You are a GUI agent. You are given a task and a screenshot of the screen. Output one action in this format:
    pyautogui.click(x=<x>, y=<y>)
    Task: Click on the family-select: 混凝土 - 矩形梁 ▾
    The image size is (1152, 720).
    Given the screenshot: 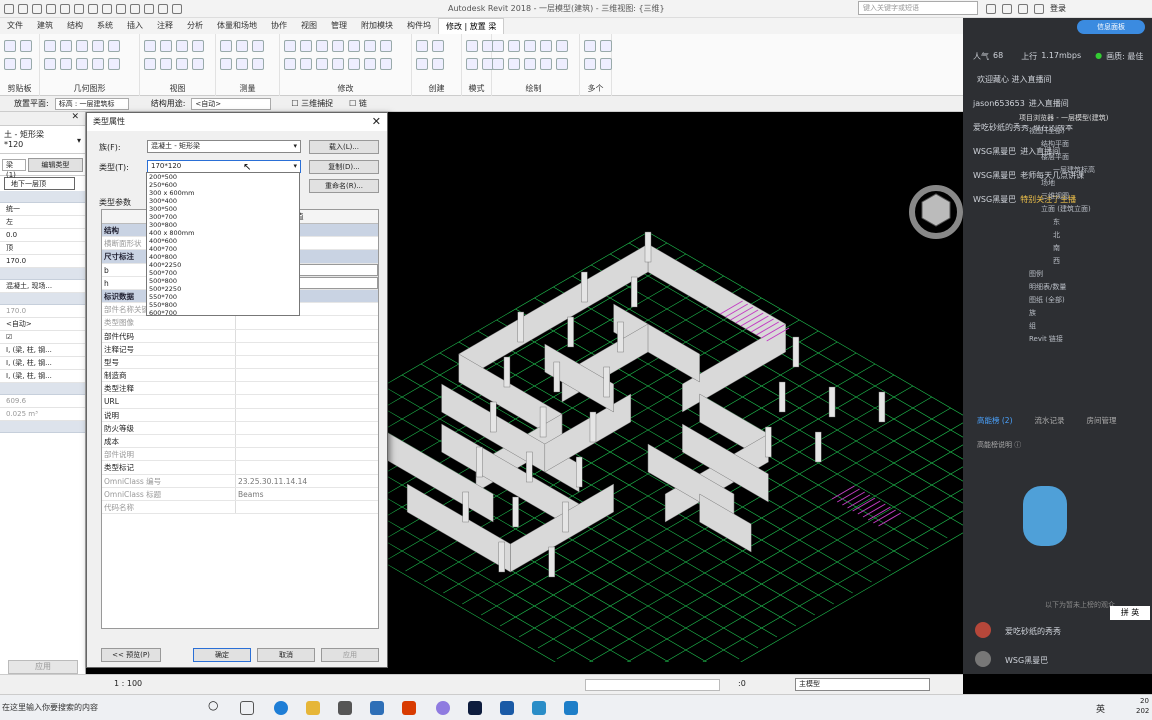 What is the action you would take?
    pyautogui.click(x=224, y=146)
    